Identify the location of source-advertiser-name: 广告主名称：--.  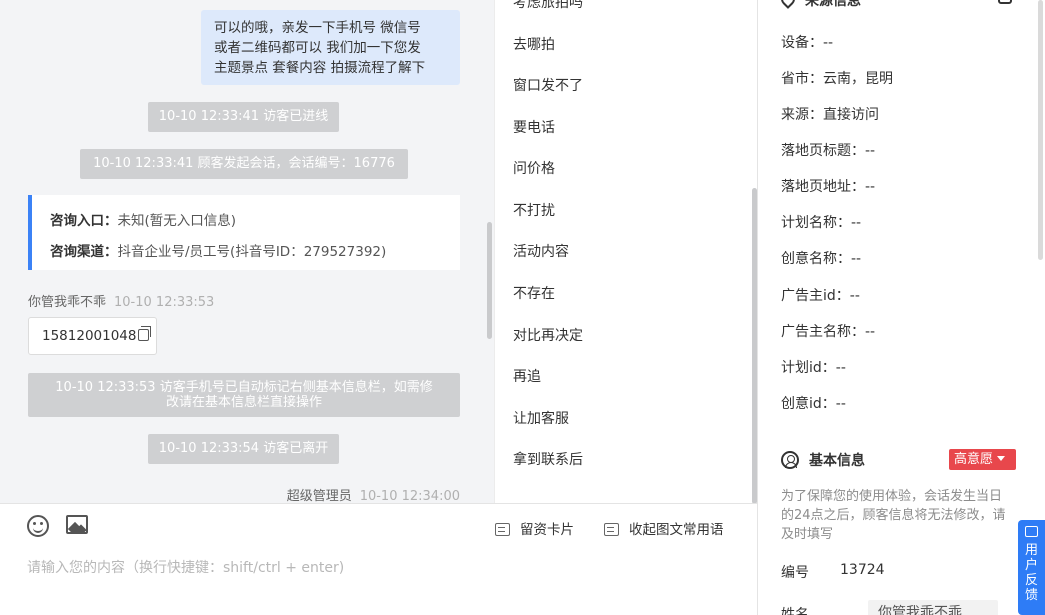
(828, 332).